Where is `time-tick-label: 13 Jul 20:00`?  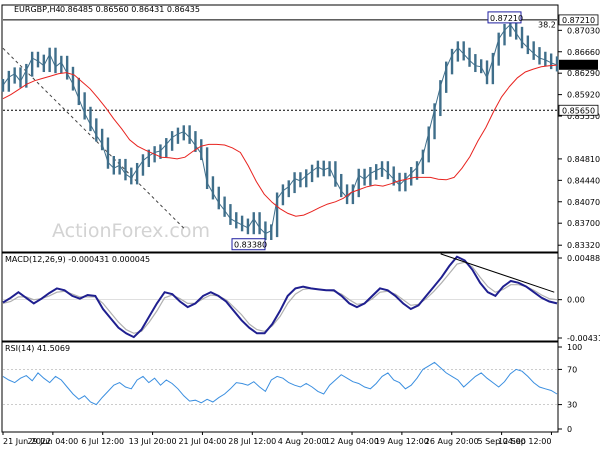
time-tick-label: 13 Jul 20:00 is located at coordinates (153, 441).